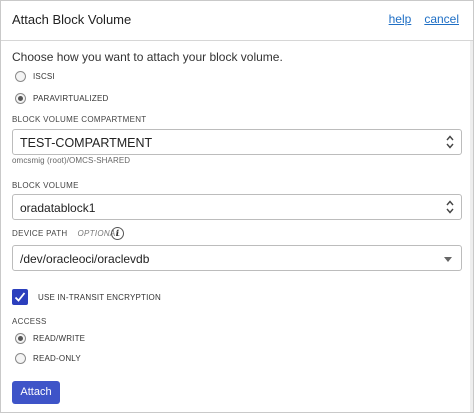 This screenshot has width=474, height=413. I want to click on encryption-checkbox, so click(20, 297).